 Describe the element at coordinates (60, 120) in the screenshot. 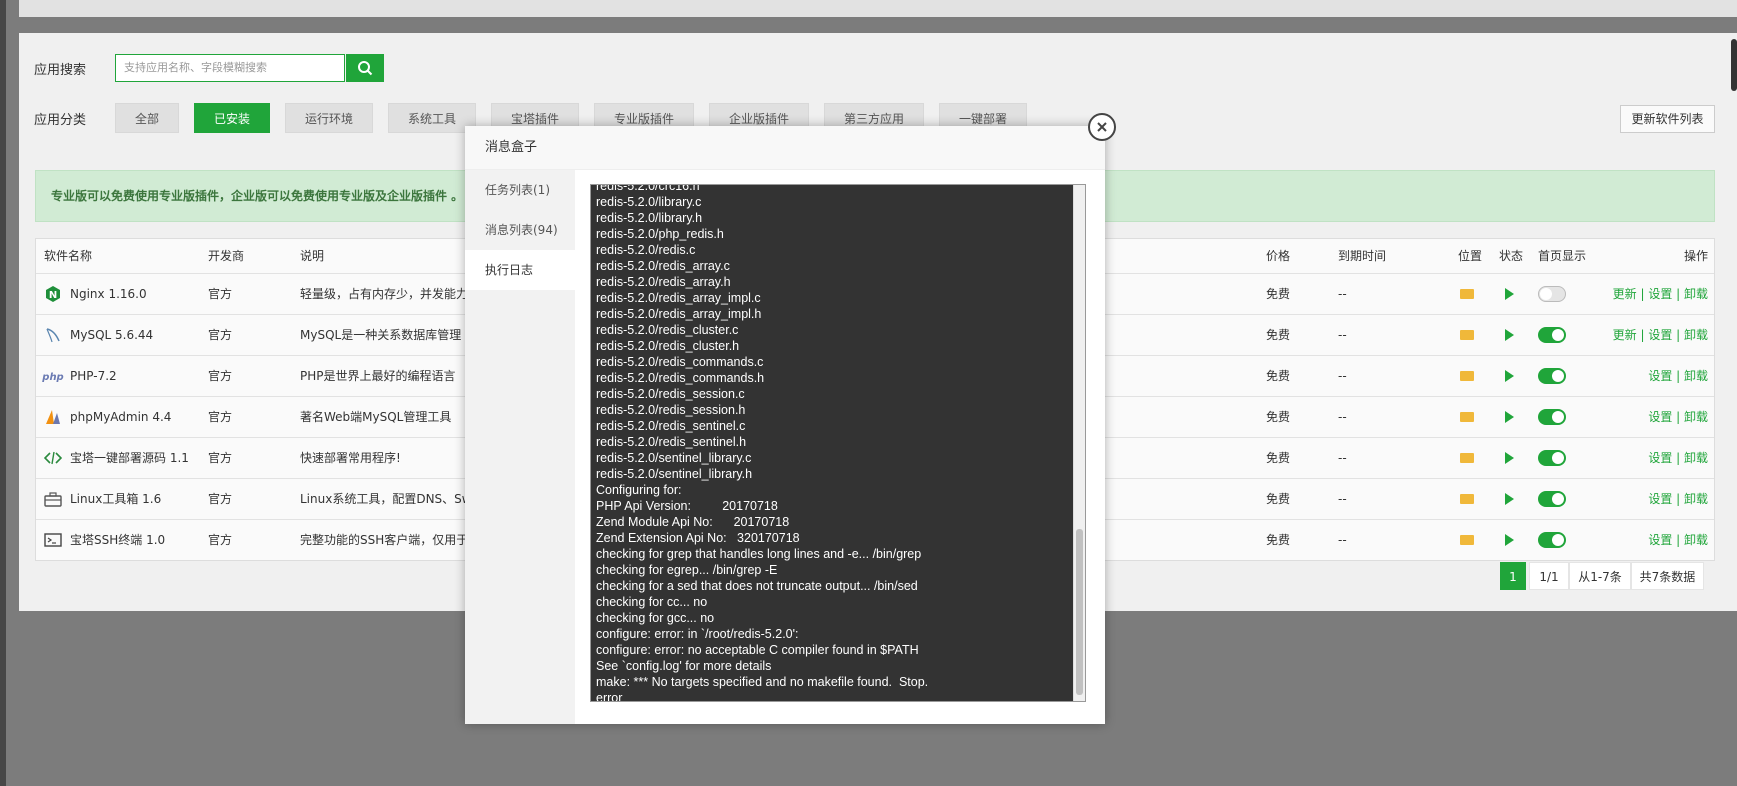

I see `category-label: 应用分类` at that location.